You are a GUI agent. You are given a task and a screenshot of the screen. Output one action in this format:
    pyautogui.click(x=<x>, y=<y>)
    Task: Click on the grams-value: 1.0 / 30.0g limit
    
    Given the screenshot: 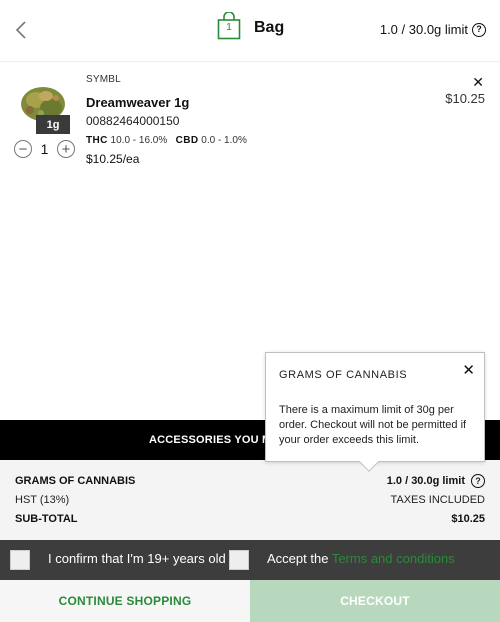 What is the action you would take?
    pyautogui.click(x=425, y=481)
    